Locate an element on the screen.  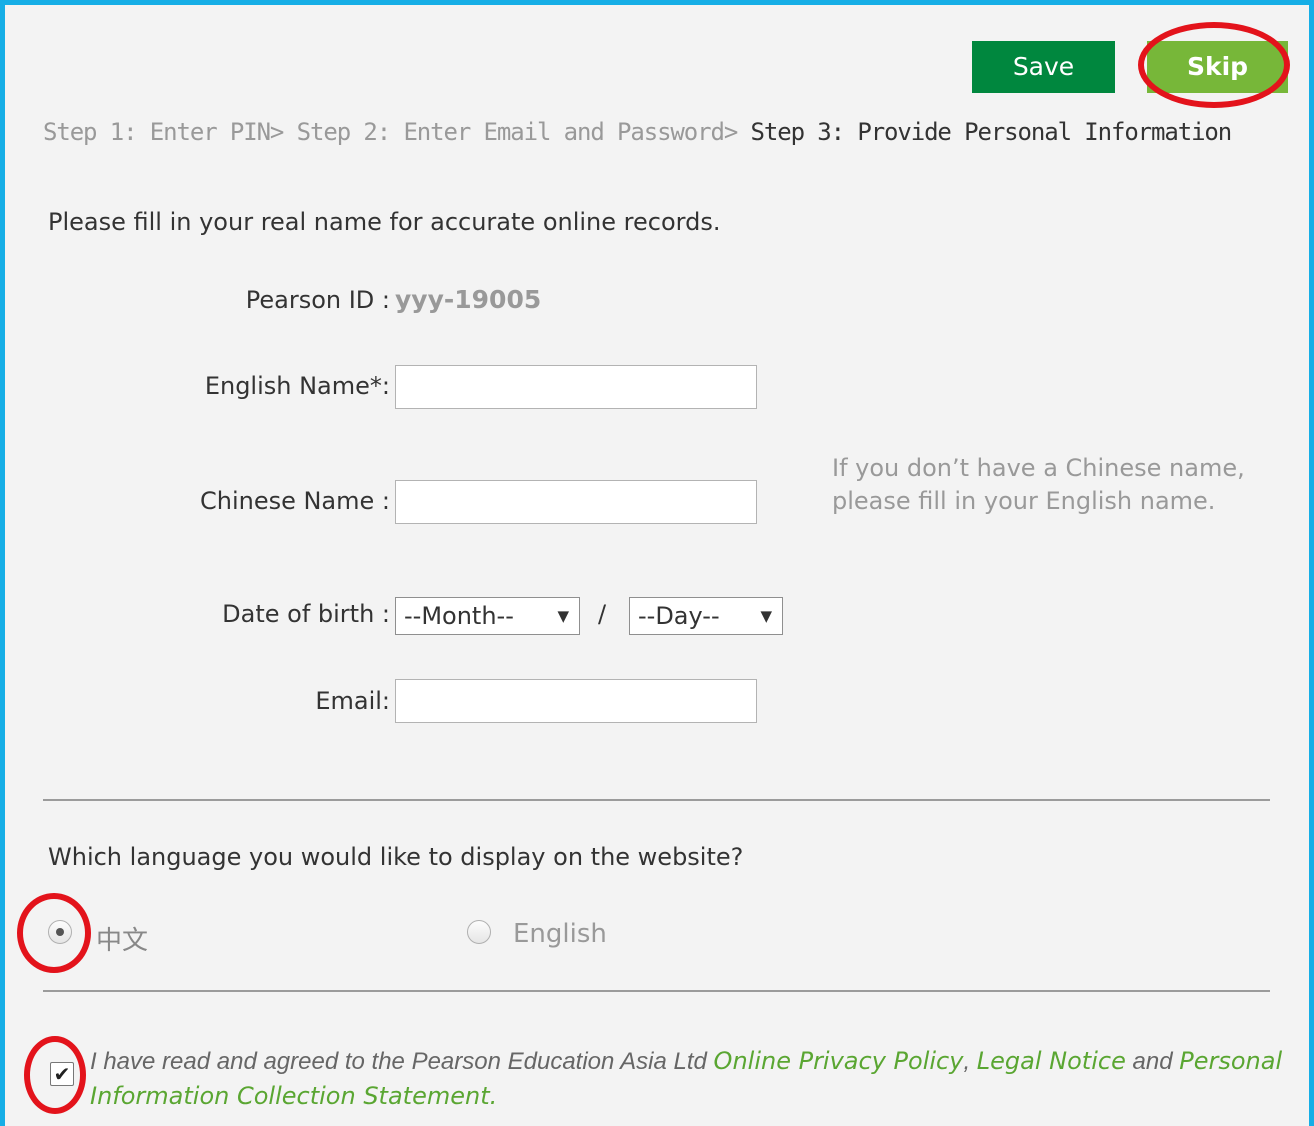
day-select: --Day-- ▼ is located at coordinates (706, 616).